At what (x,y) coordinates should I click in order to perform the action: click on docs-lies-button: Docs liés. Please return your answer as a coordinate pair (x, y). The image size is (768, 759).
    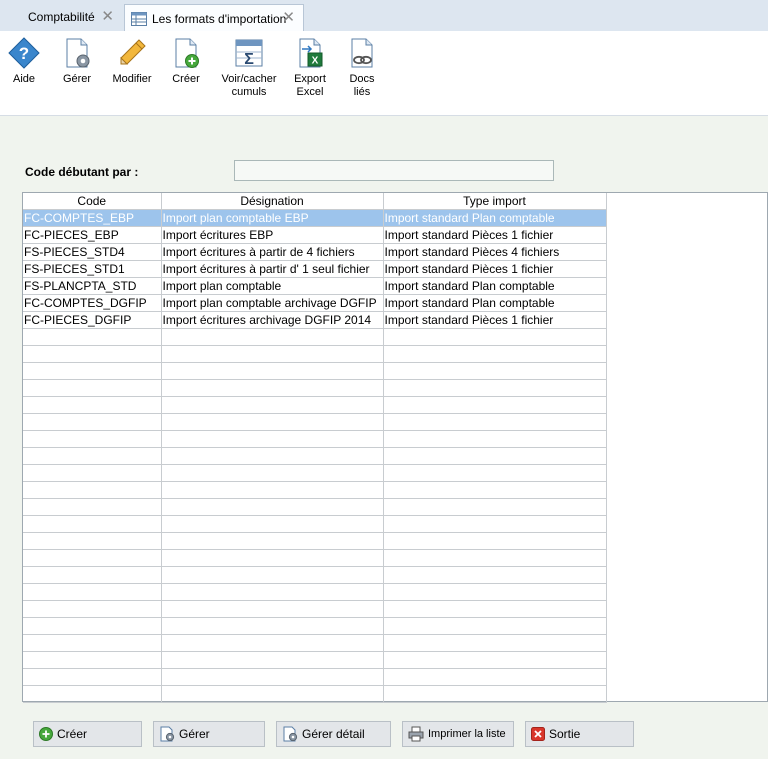
    Looking at the image, I should click on (362, 68).